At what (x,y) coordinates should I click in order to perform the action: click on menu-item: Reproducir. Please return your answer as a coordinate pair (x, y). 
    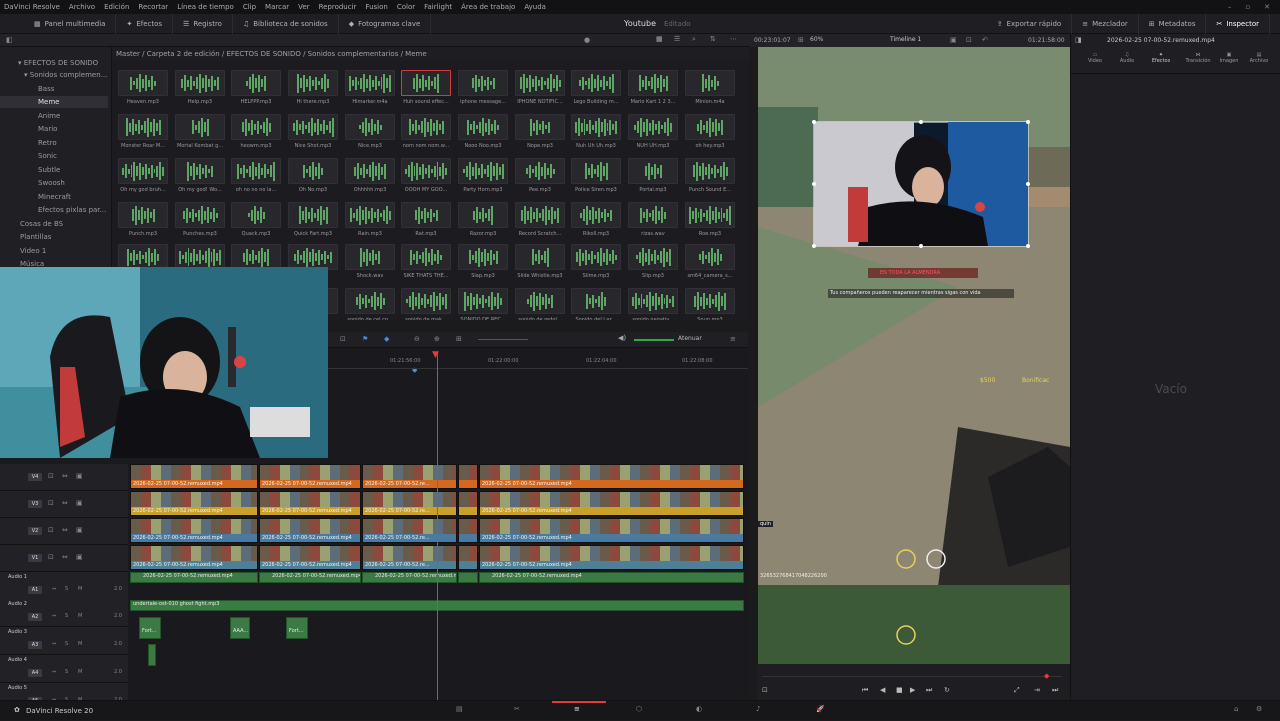
    Looking at the image, I should click on (338, 7).